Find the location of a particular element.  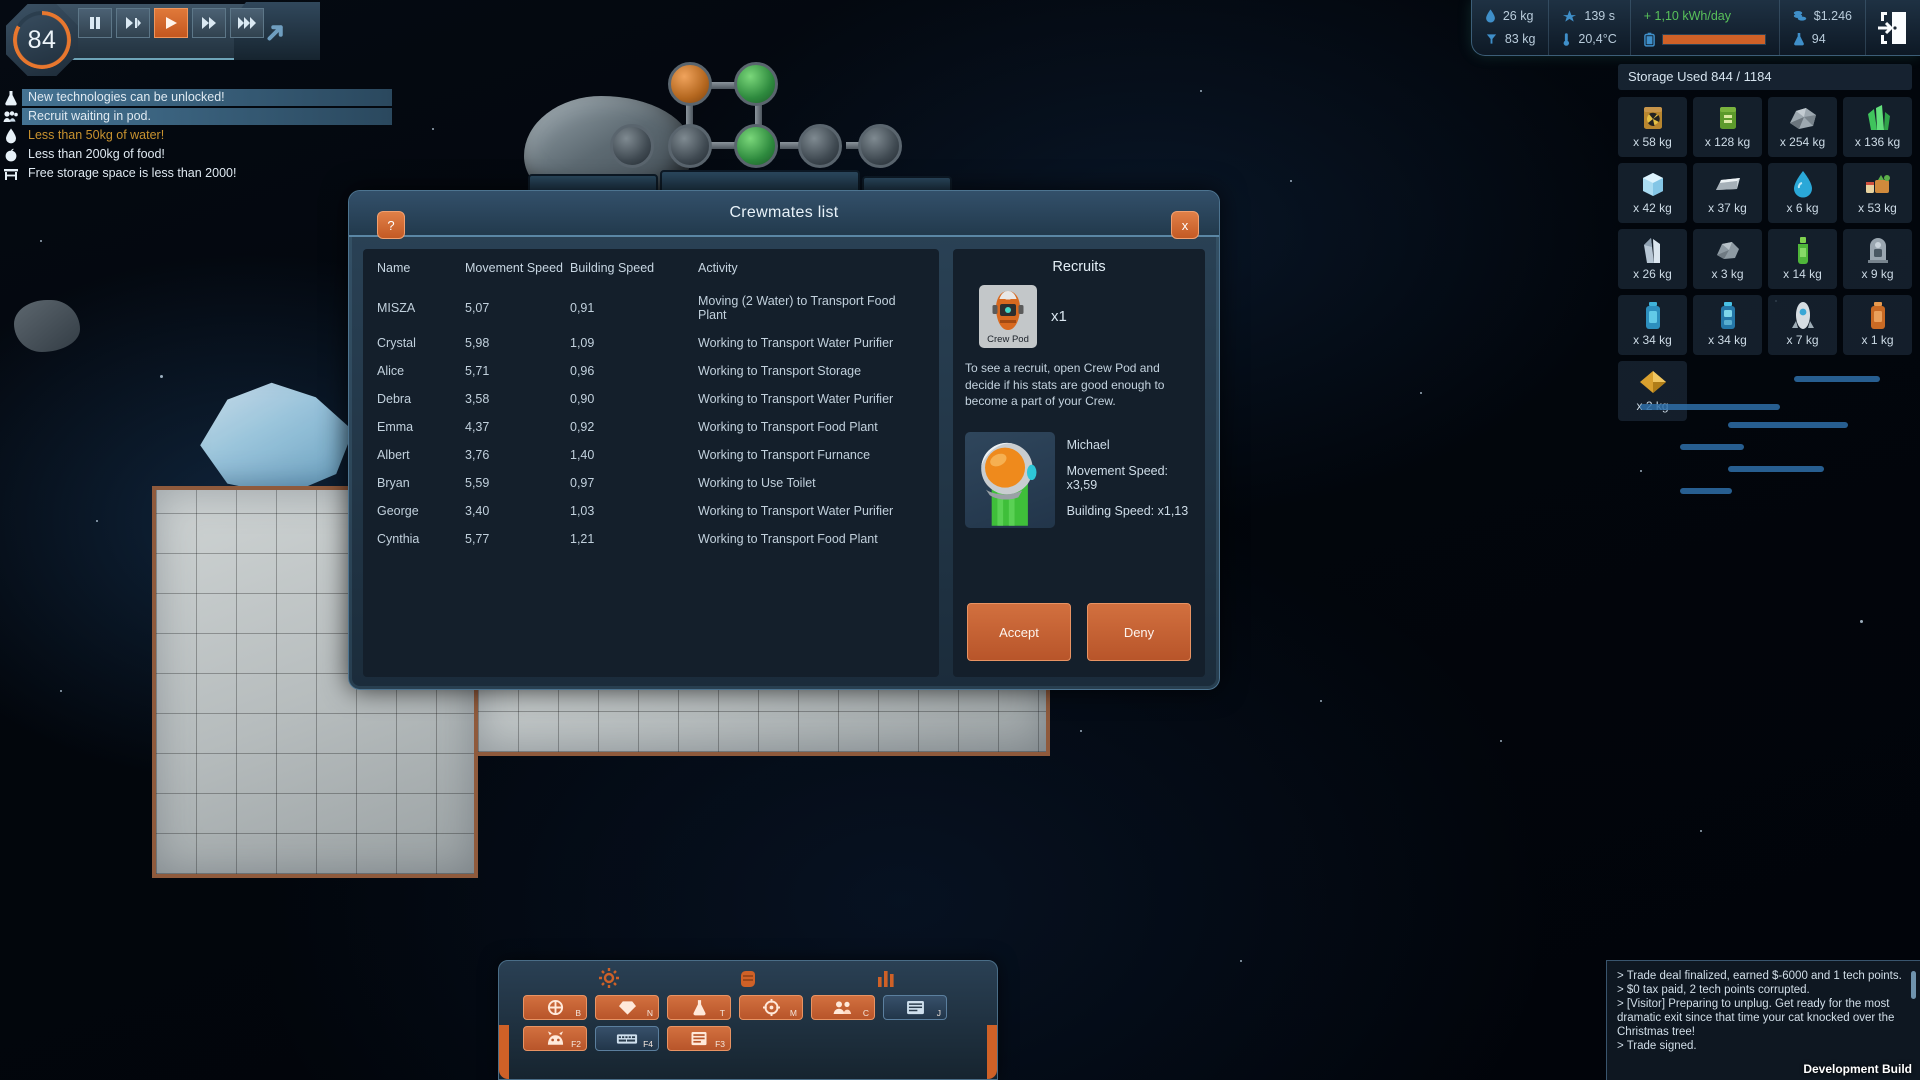

storage-item: x 42 kg is located at coordinates (1652, 193).